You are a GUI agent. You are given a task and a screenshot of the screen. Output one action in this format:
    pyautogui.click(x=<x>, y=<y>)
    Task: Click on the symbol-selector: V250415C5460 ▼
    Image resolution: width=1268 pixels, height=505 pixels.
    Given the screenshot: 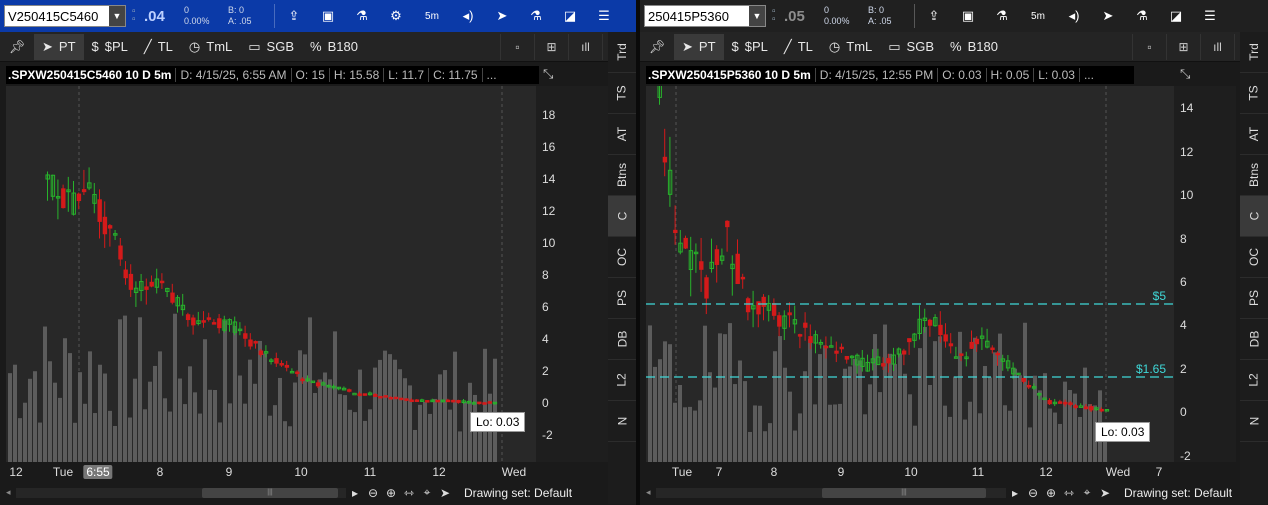 What is the action you would take?
    pyautogui.click(x=65, y=16)
    